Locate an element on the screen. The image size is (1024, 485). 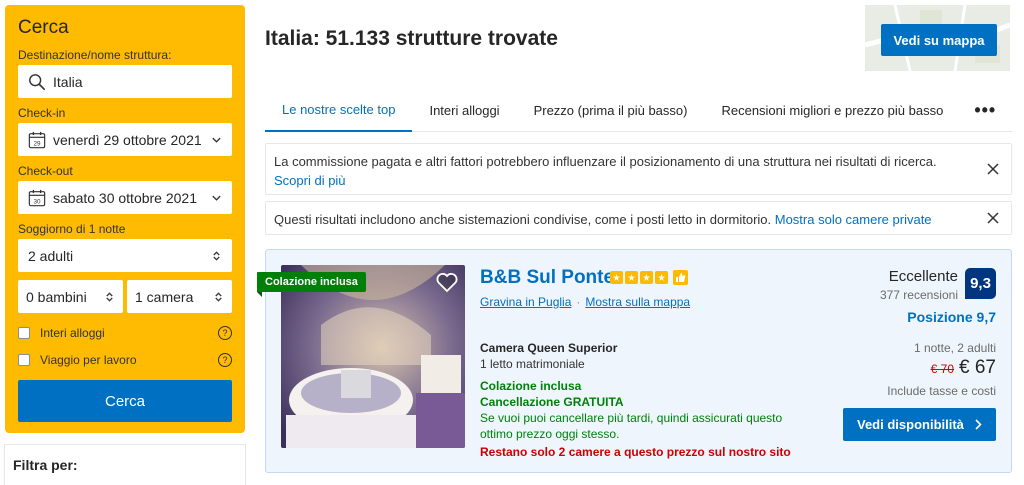
property-location: Gravina in Puglia · Mostra sulla mappa is located at coordinates (585, 302).